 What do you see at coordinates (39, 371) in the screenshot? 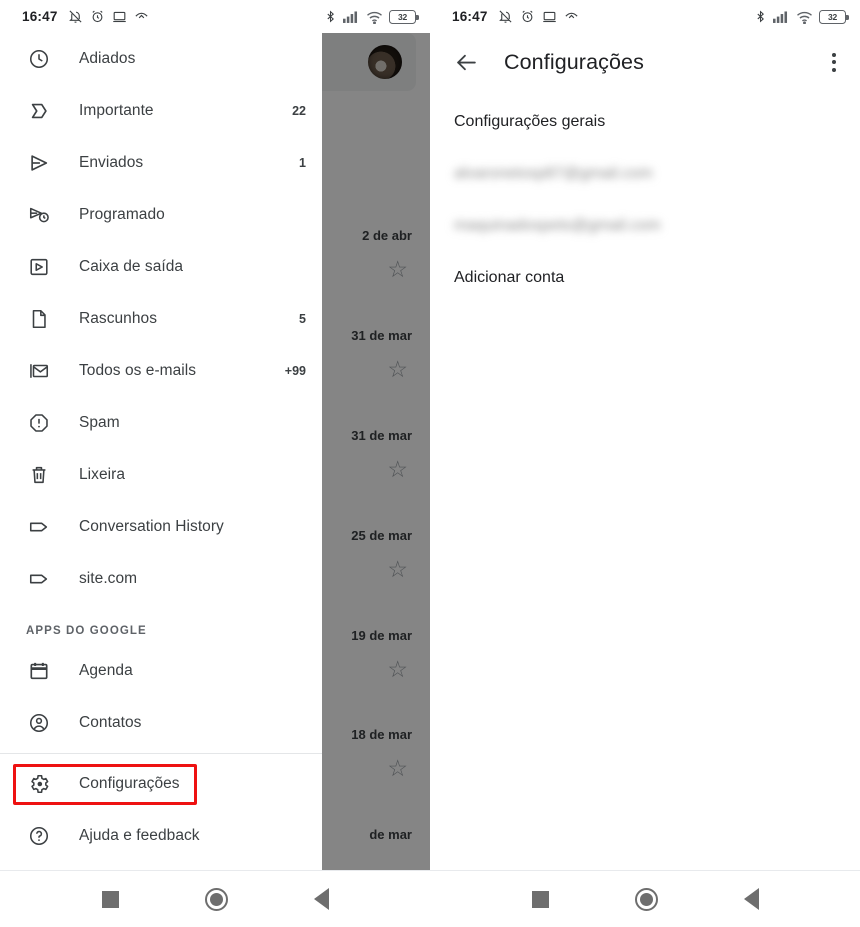
I see `all-mail-icon` at bounding box center [39, 371].